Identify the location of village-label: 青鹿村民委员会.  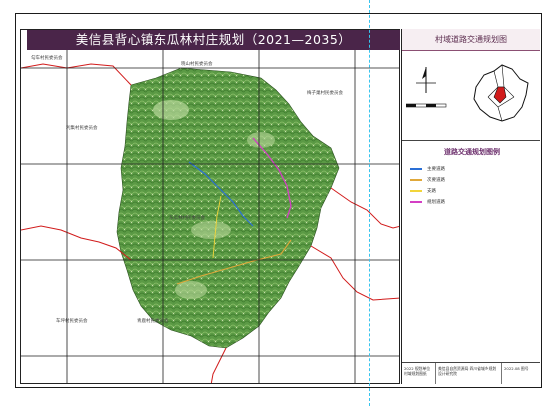
(153, 321).